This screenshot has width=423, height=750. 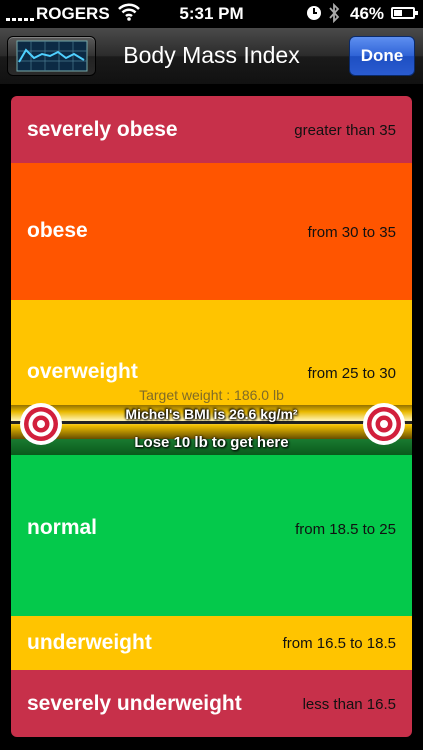 What do you see at coordinates (367, 13) in the screenshot?
I see `battery-percent: 46%` at bounding box center [367, 13].